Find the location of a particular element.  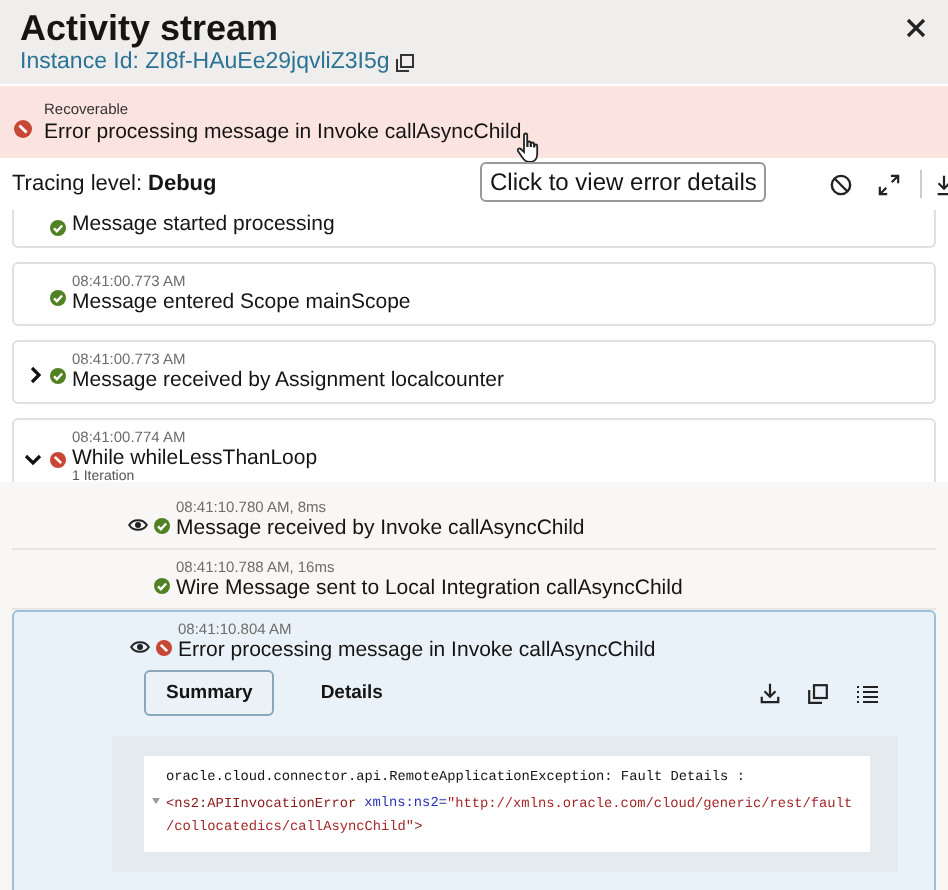

fold-arrow-icon is located at coordinates (156, 800).